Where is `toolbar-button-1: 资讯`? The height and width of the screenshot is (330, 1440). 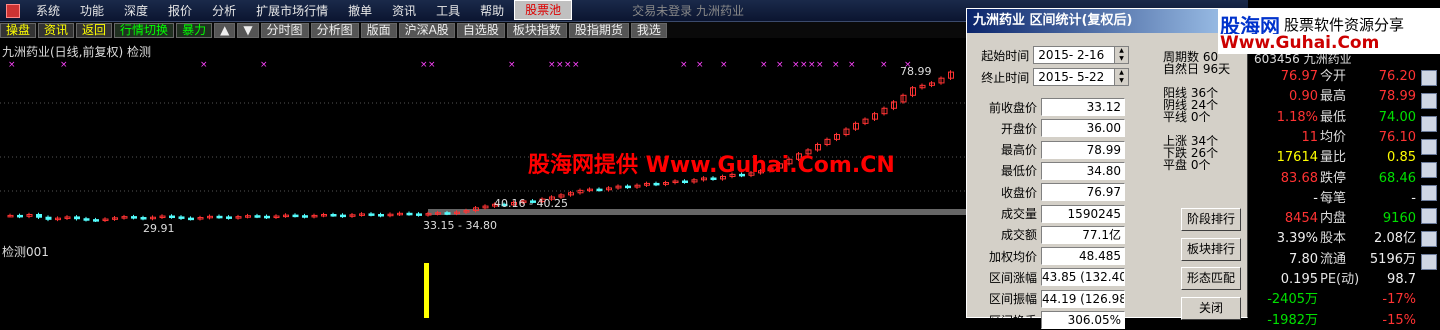 toolbar-button-1: 资讯 is located at coordinates (56, 30).